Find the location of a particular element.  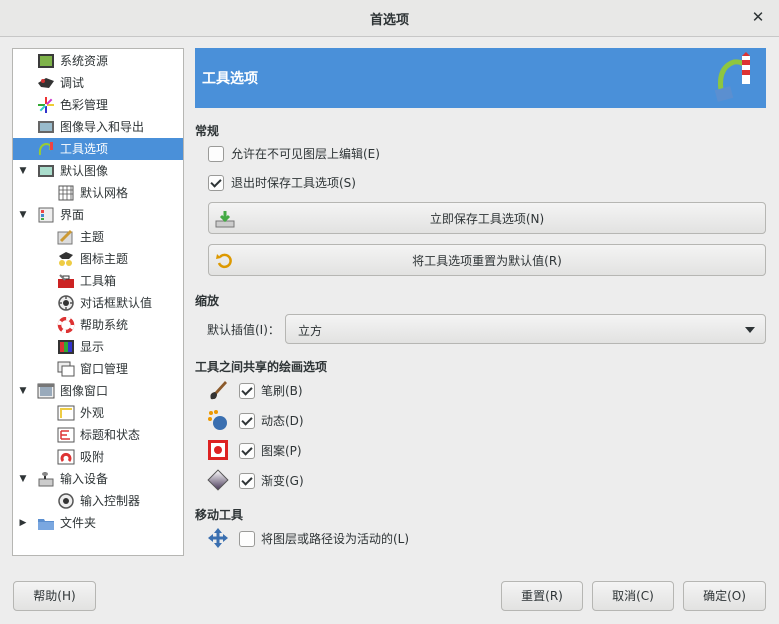

gradient-icon is located at coordinates (218, 480).